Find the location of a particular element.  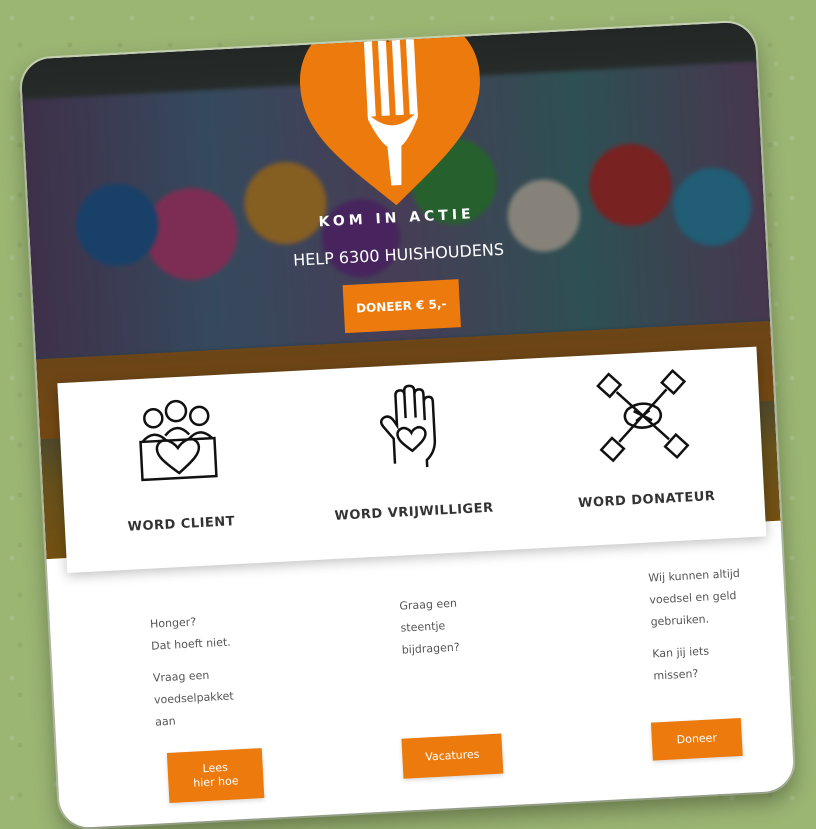

action-word-donateur: WORD DONATEUR is located at coordinates (644, 448).